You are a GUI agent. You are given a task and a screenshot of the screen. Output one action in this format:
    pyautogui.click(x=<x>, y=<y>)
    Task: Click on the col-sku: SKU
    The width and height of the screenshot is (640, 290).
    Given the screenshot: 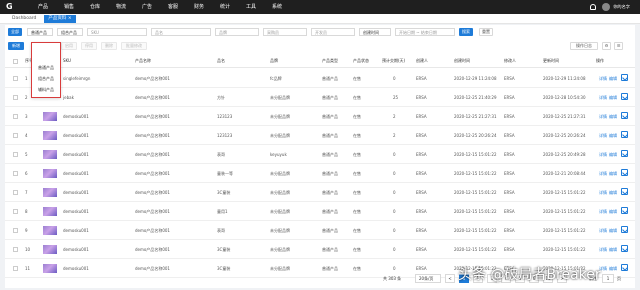 What is the action you would take?
    pyautogui.click(x=67, y=60)
    